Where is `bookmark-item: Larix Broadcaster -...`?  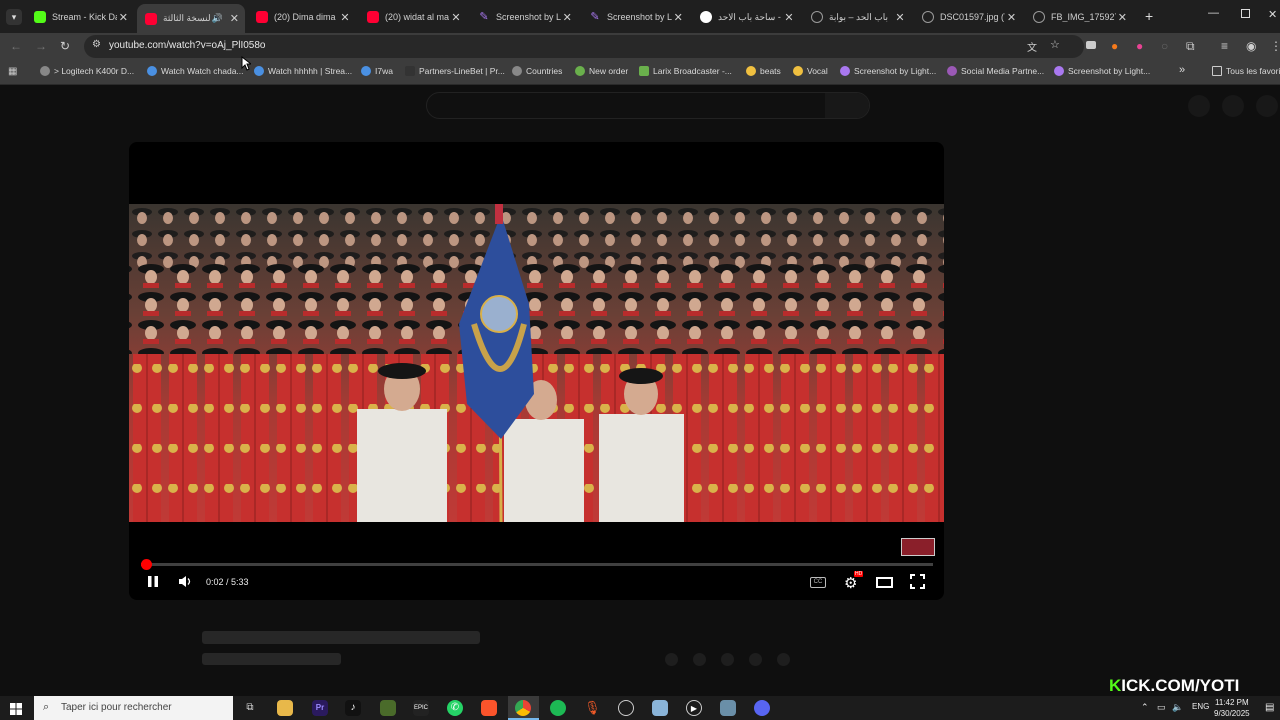
bookmark-item: Larix Broadcaster -... is located at coordinates (685, 71).